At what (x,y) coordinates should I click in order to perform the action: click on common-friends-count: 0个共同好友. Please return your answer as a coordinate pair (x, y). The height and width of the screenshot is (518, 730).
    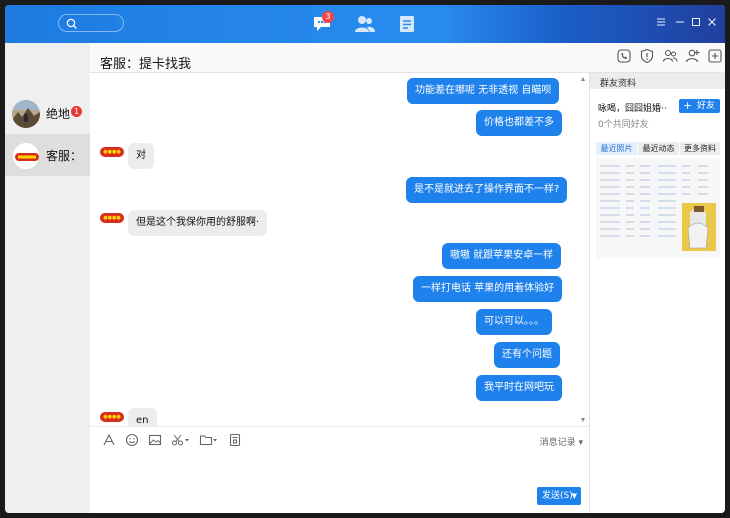
    Looking at the image, I should click on (623, 125).